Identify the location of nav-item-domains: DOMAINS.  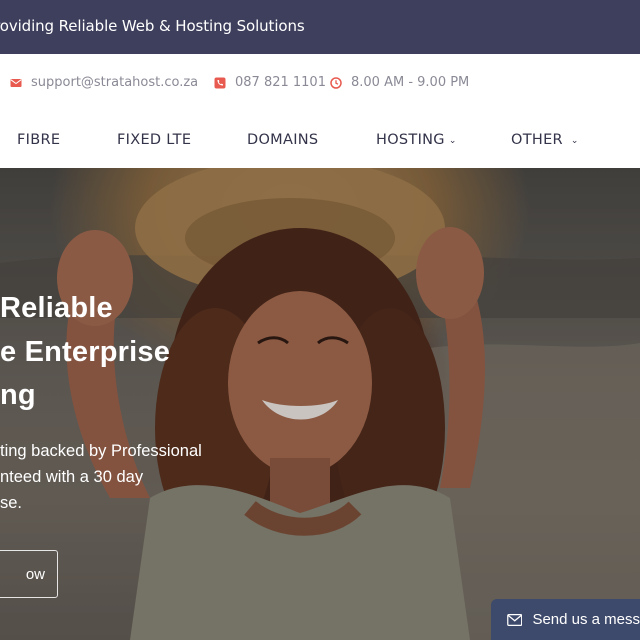
(282, 140).